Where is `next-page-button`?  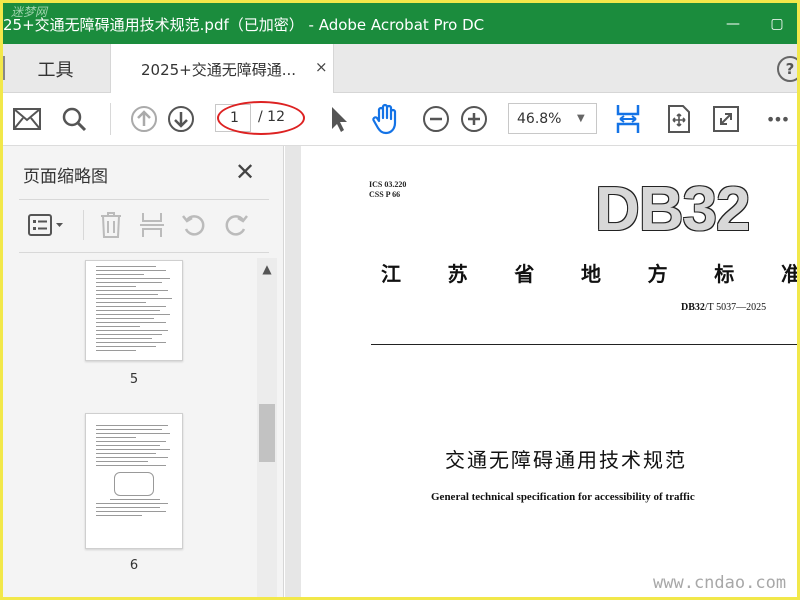
next-page-button is located at coordinates (181, 119).